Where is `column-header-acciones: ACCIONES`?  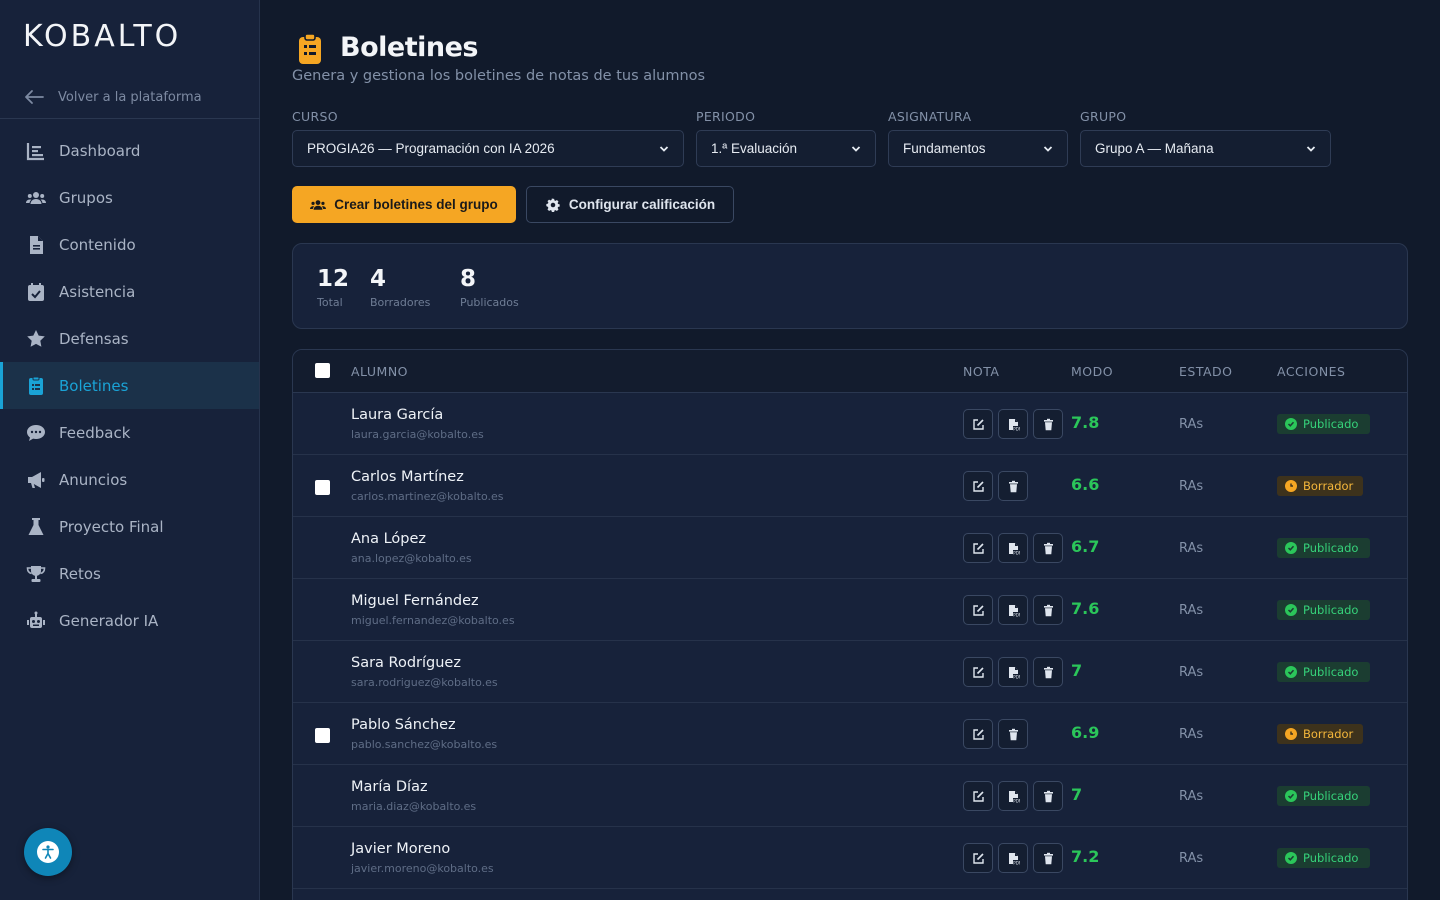 column-header-acciones: ACCIONES is located at coordinates (1311, 371).